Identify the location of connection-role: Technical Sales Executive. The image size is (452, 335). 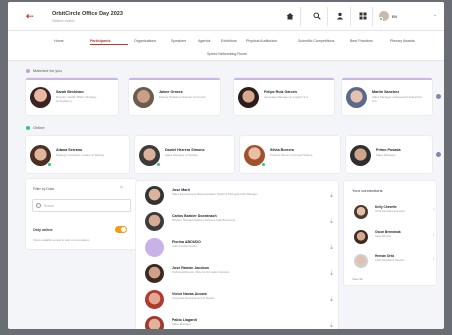
(390, 211).